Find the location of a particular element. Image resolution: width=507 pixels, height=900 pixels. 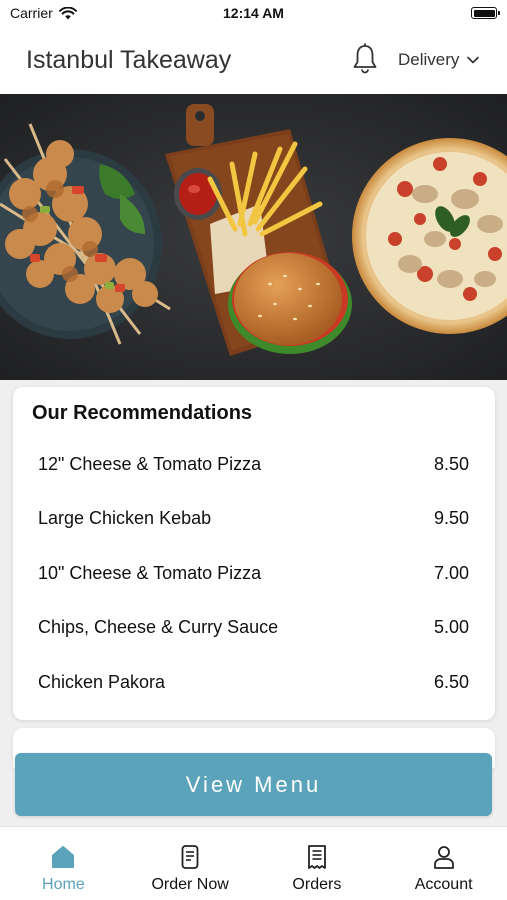

home-icon is located at coordinates (63, 857).